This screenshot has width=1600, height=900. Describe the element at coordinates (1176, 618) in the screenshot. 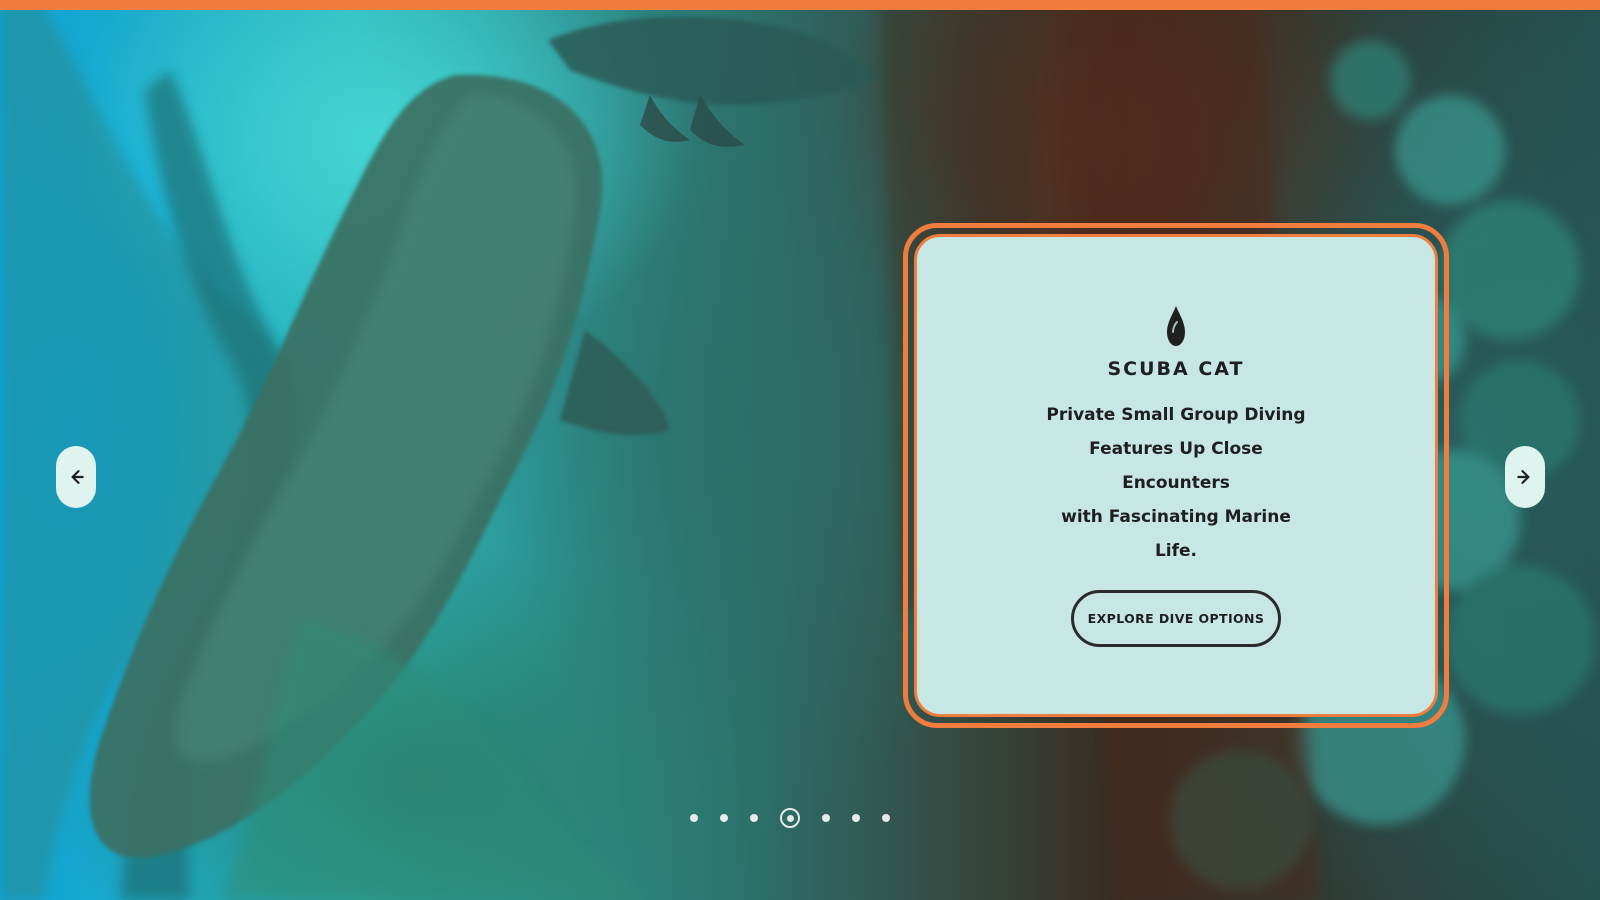

I see `explore-dive-options-button: EXPLORE DIVE OPTIONS` at that location.